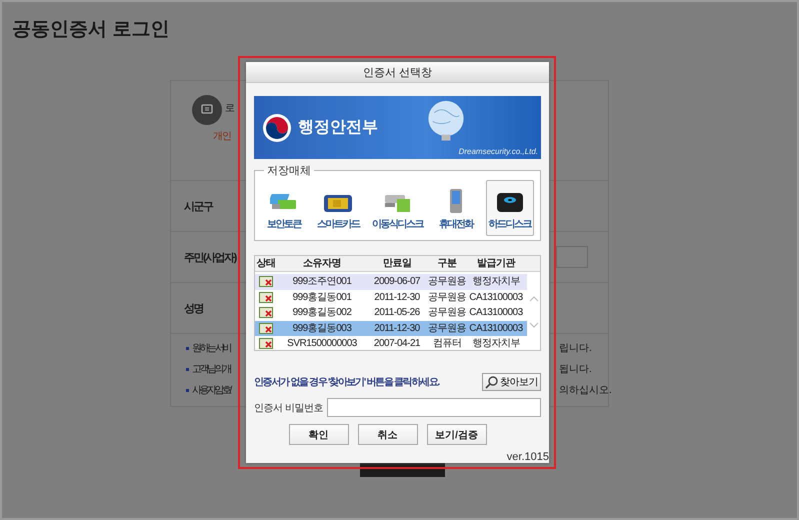 The height and width of the screenshot is (520, 799). What do you see at coordinates (388, 434) in the screenshot?
I see `dialog-button: 취소` at bounding box center [388, 434].